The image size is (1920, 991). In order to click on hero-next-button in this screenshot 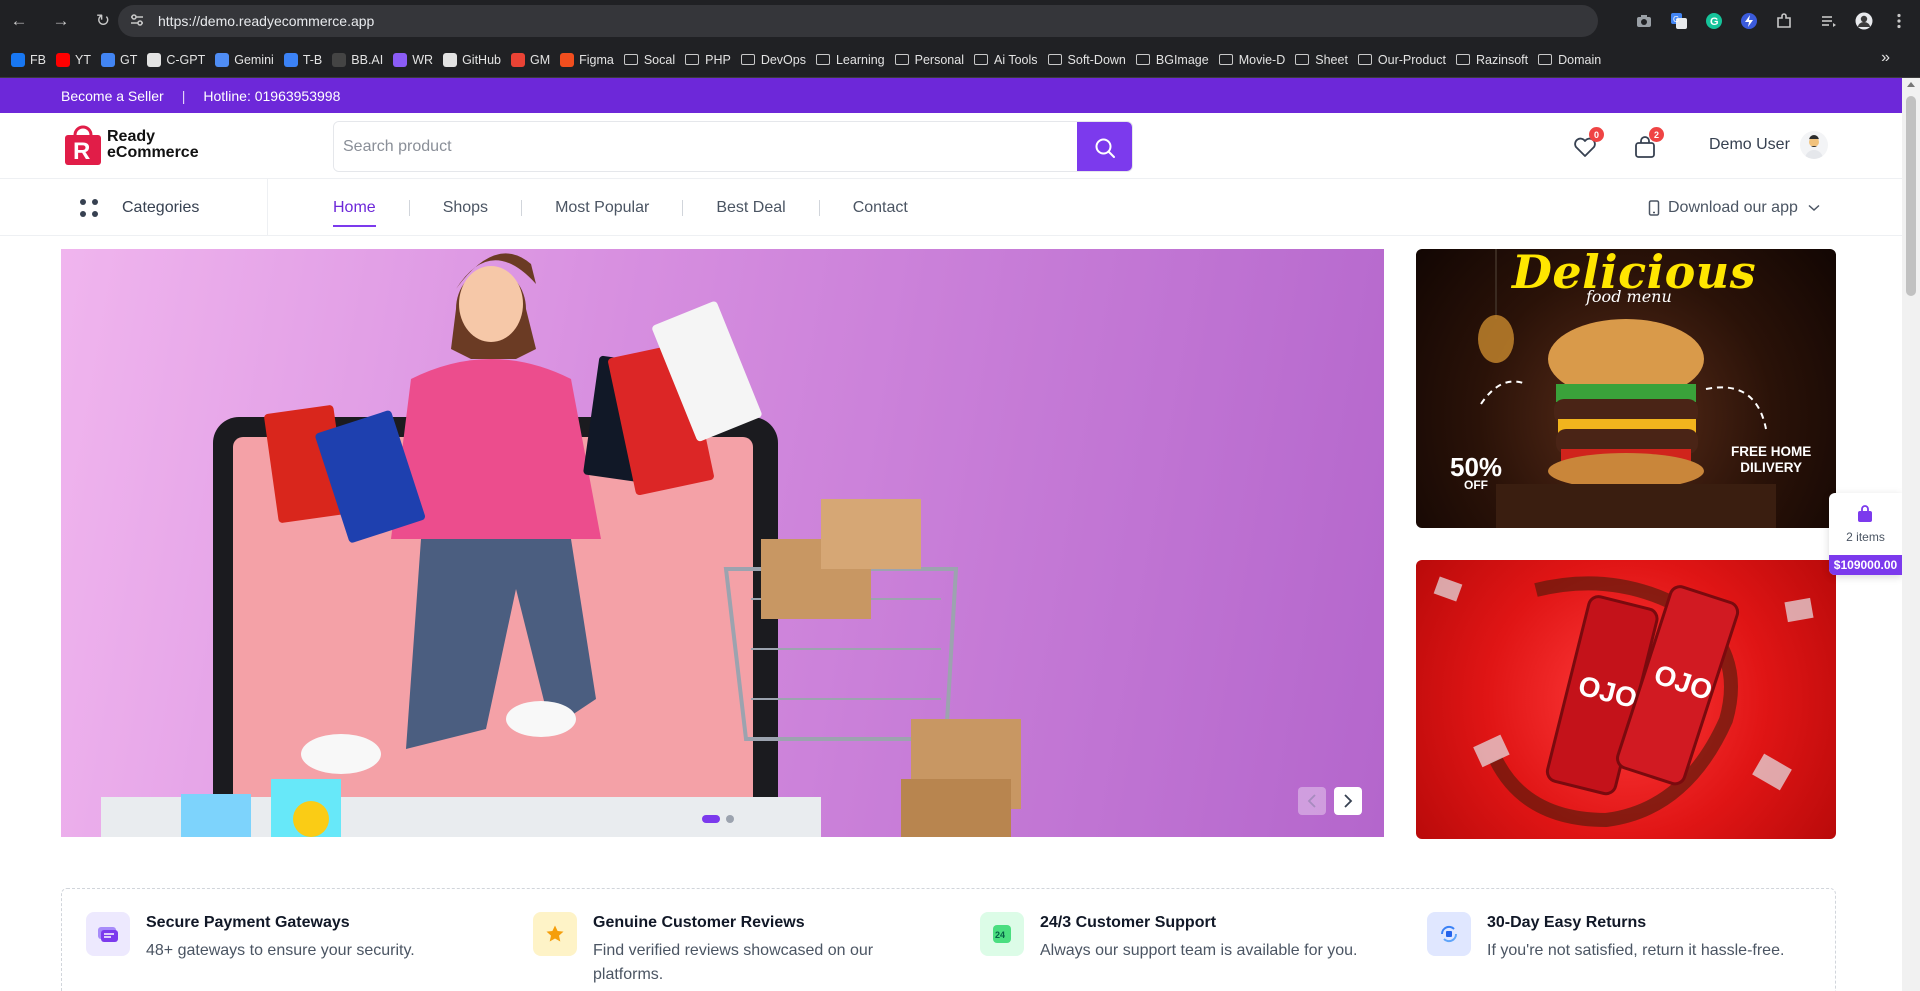, I will do `click(1348, 801)`.